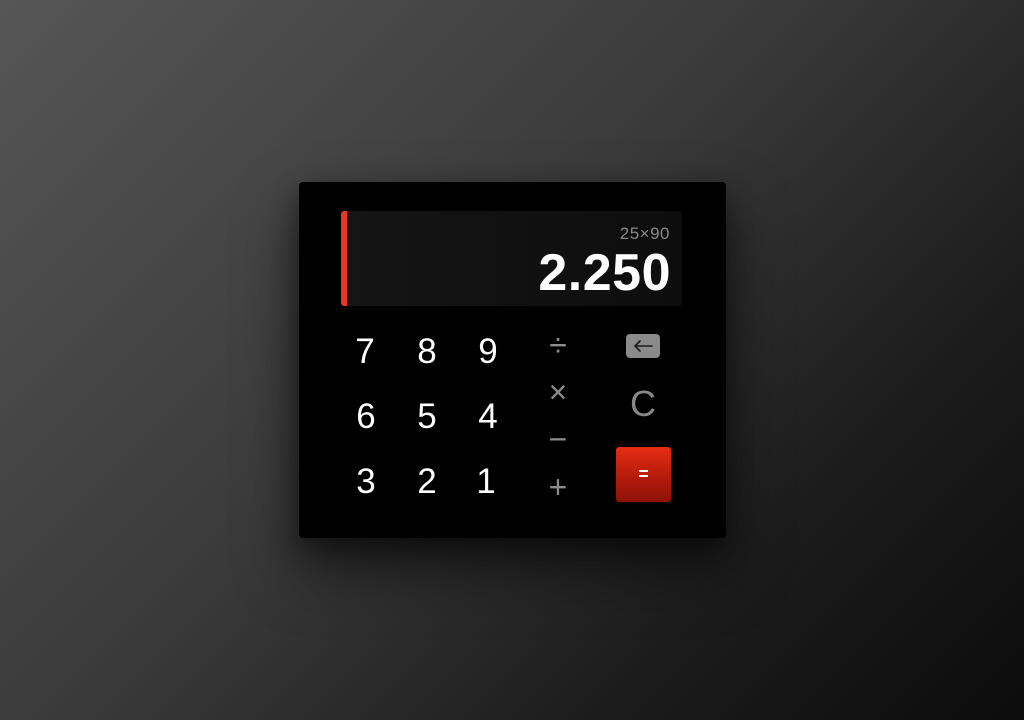  I want to click on divide-button: ÷, so click(558, 345).